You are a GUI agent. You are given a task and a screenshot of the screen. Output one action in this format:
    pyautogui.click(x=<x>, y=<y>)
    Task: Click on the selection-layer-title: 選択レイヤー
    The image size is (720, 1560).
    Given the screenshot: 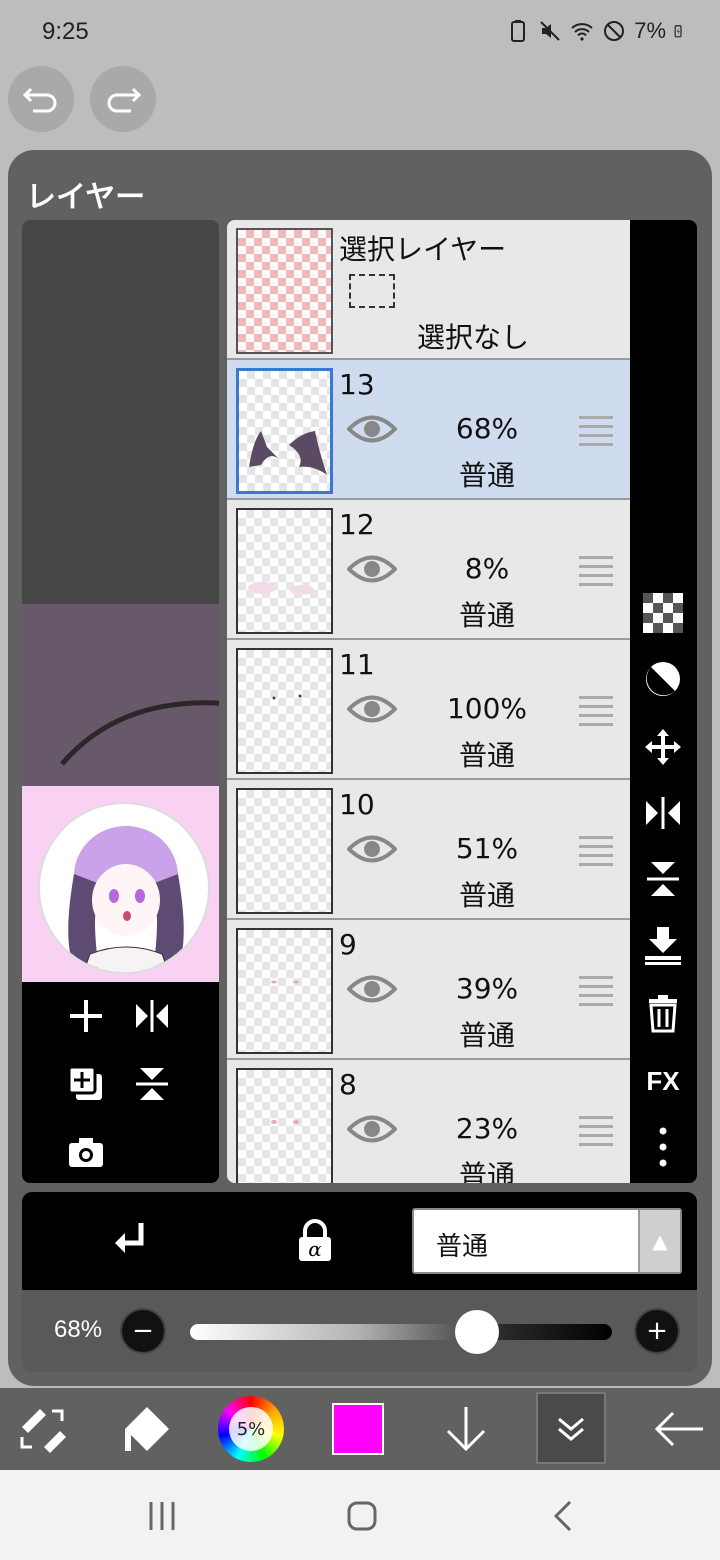 What is the action you would take?
    pyautogui.click(x=423, y=249)
    